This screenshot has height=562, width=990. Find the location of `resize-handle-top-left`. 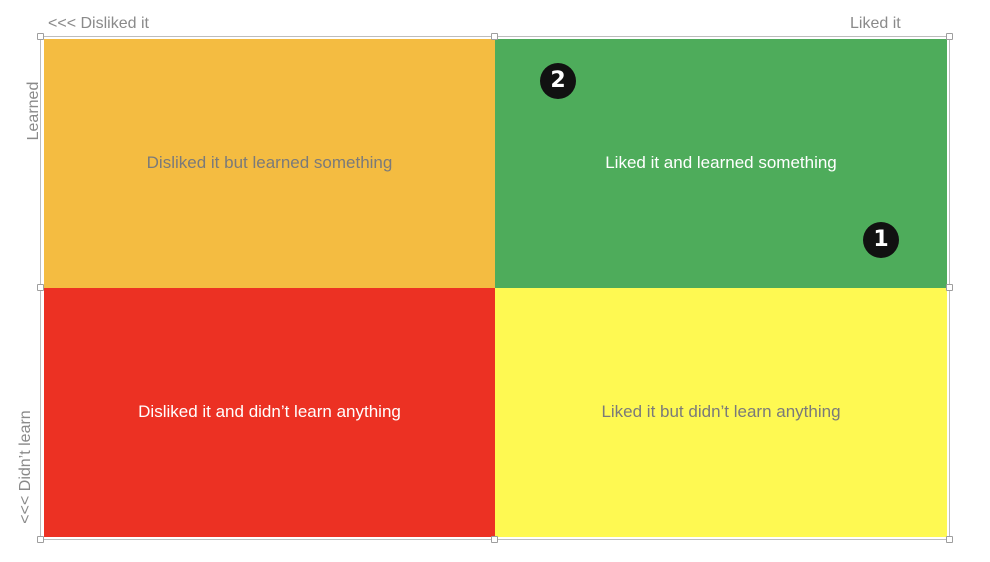

resize-handle-top-left is located at coordinates (40, 36).